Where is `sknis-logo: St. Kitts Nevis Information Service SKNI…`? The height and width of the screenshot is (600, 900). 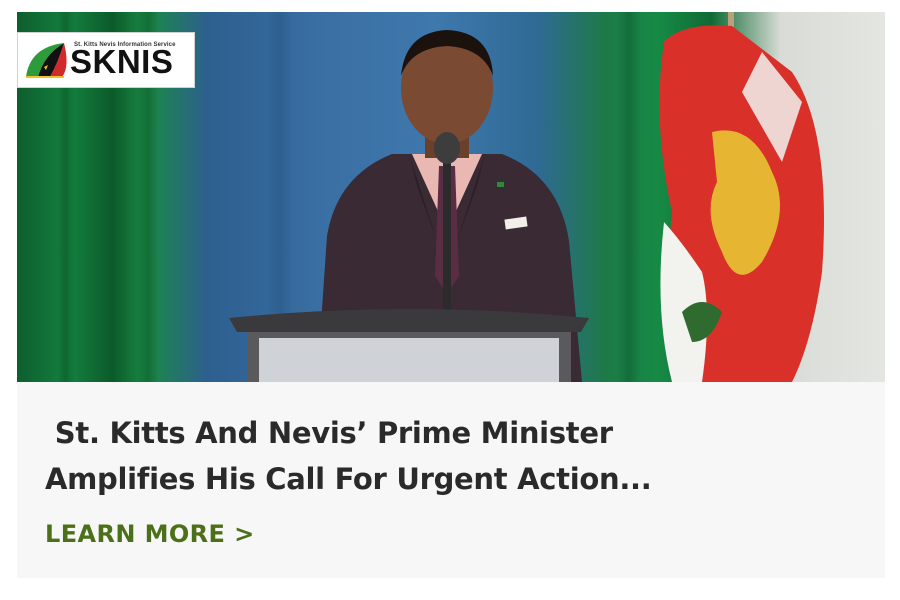
sknis-logo: St. Kitts Nevis Information Service SKNI… is located at coordinates (106, 60).